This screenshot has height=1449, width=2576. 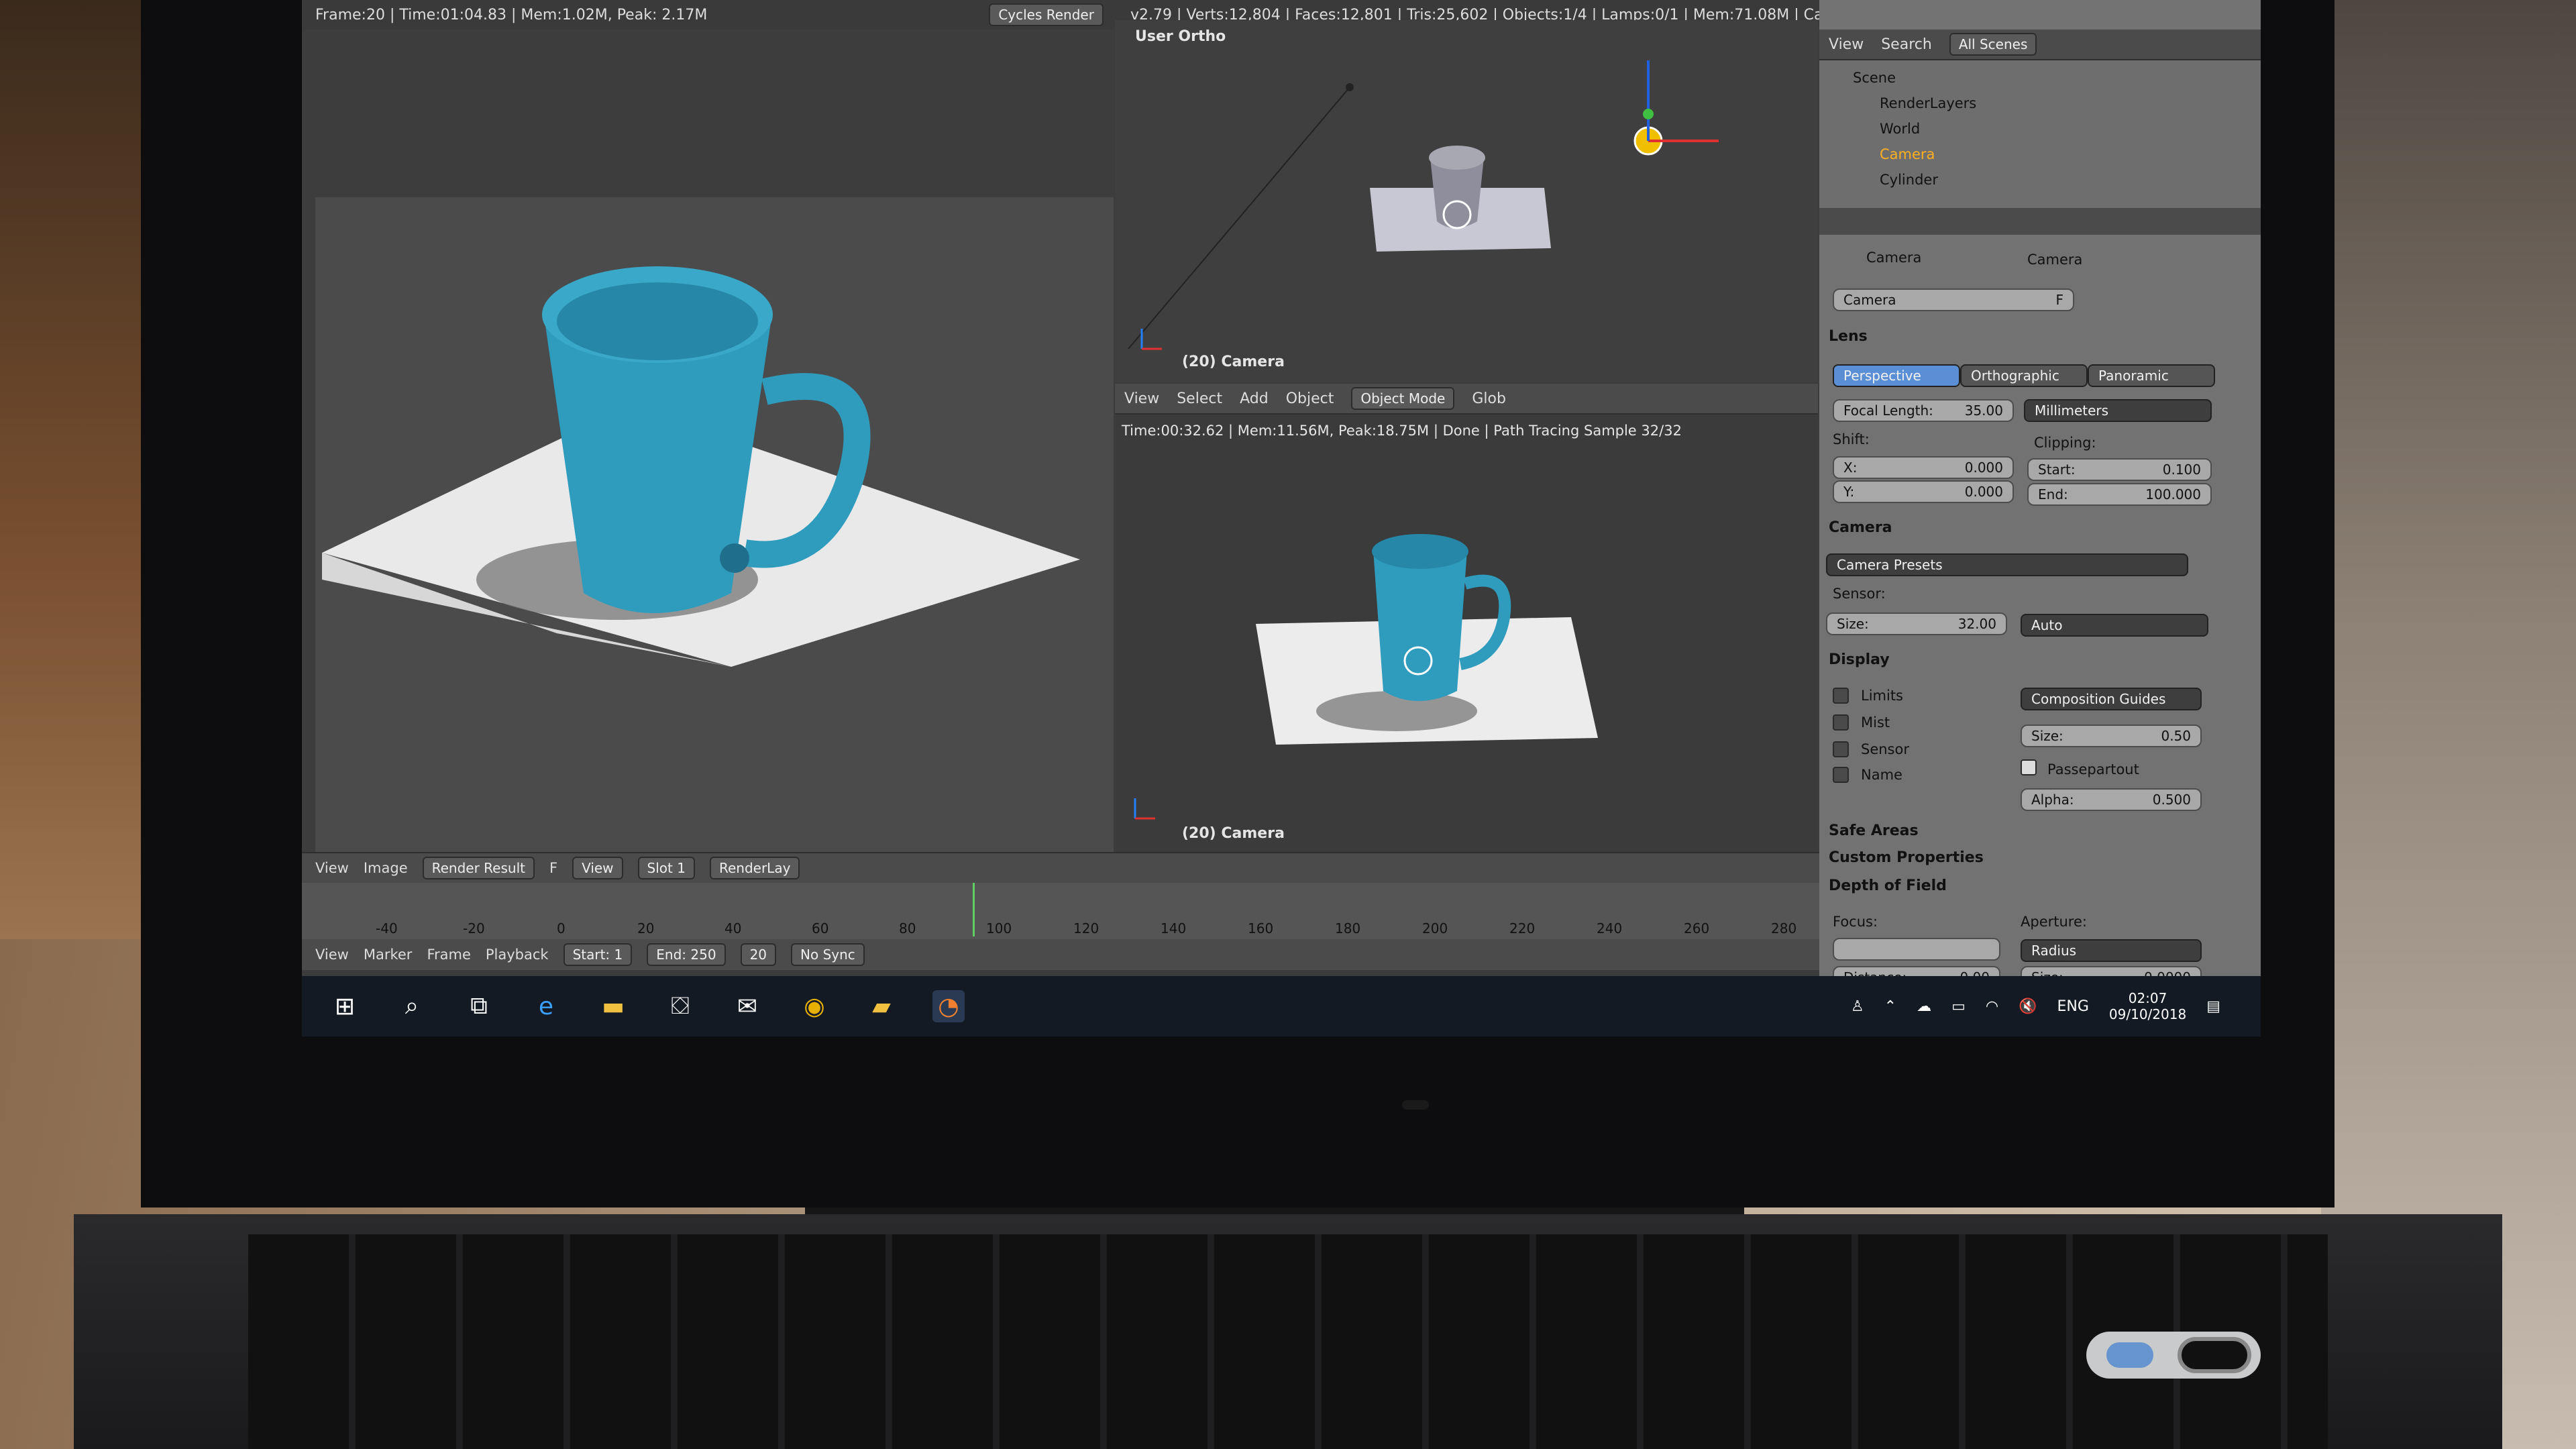 I want to click on global-dropdown: Glob, so click(x=1489, y=398).